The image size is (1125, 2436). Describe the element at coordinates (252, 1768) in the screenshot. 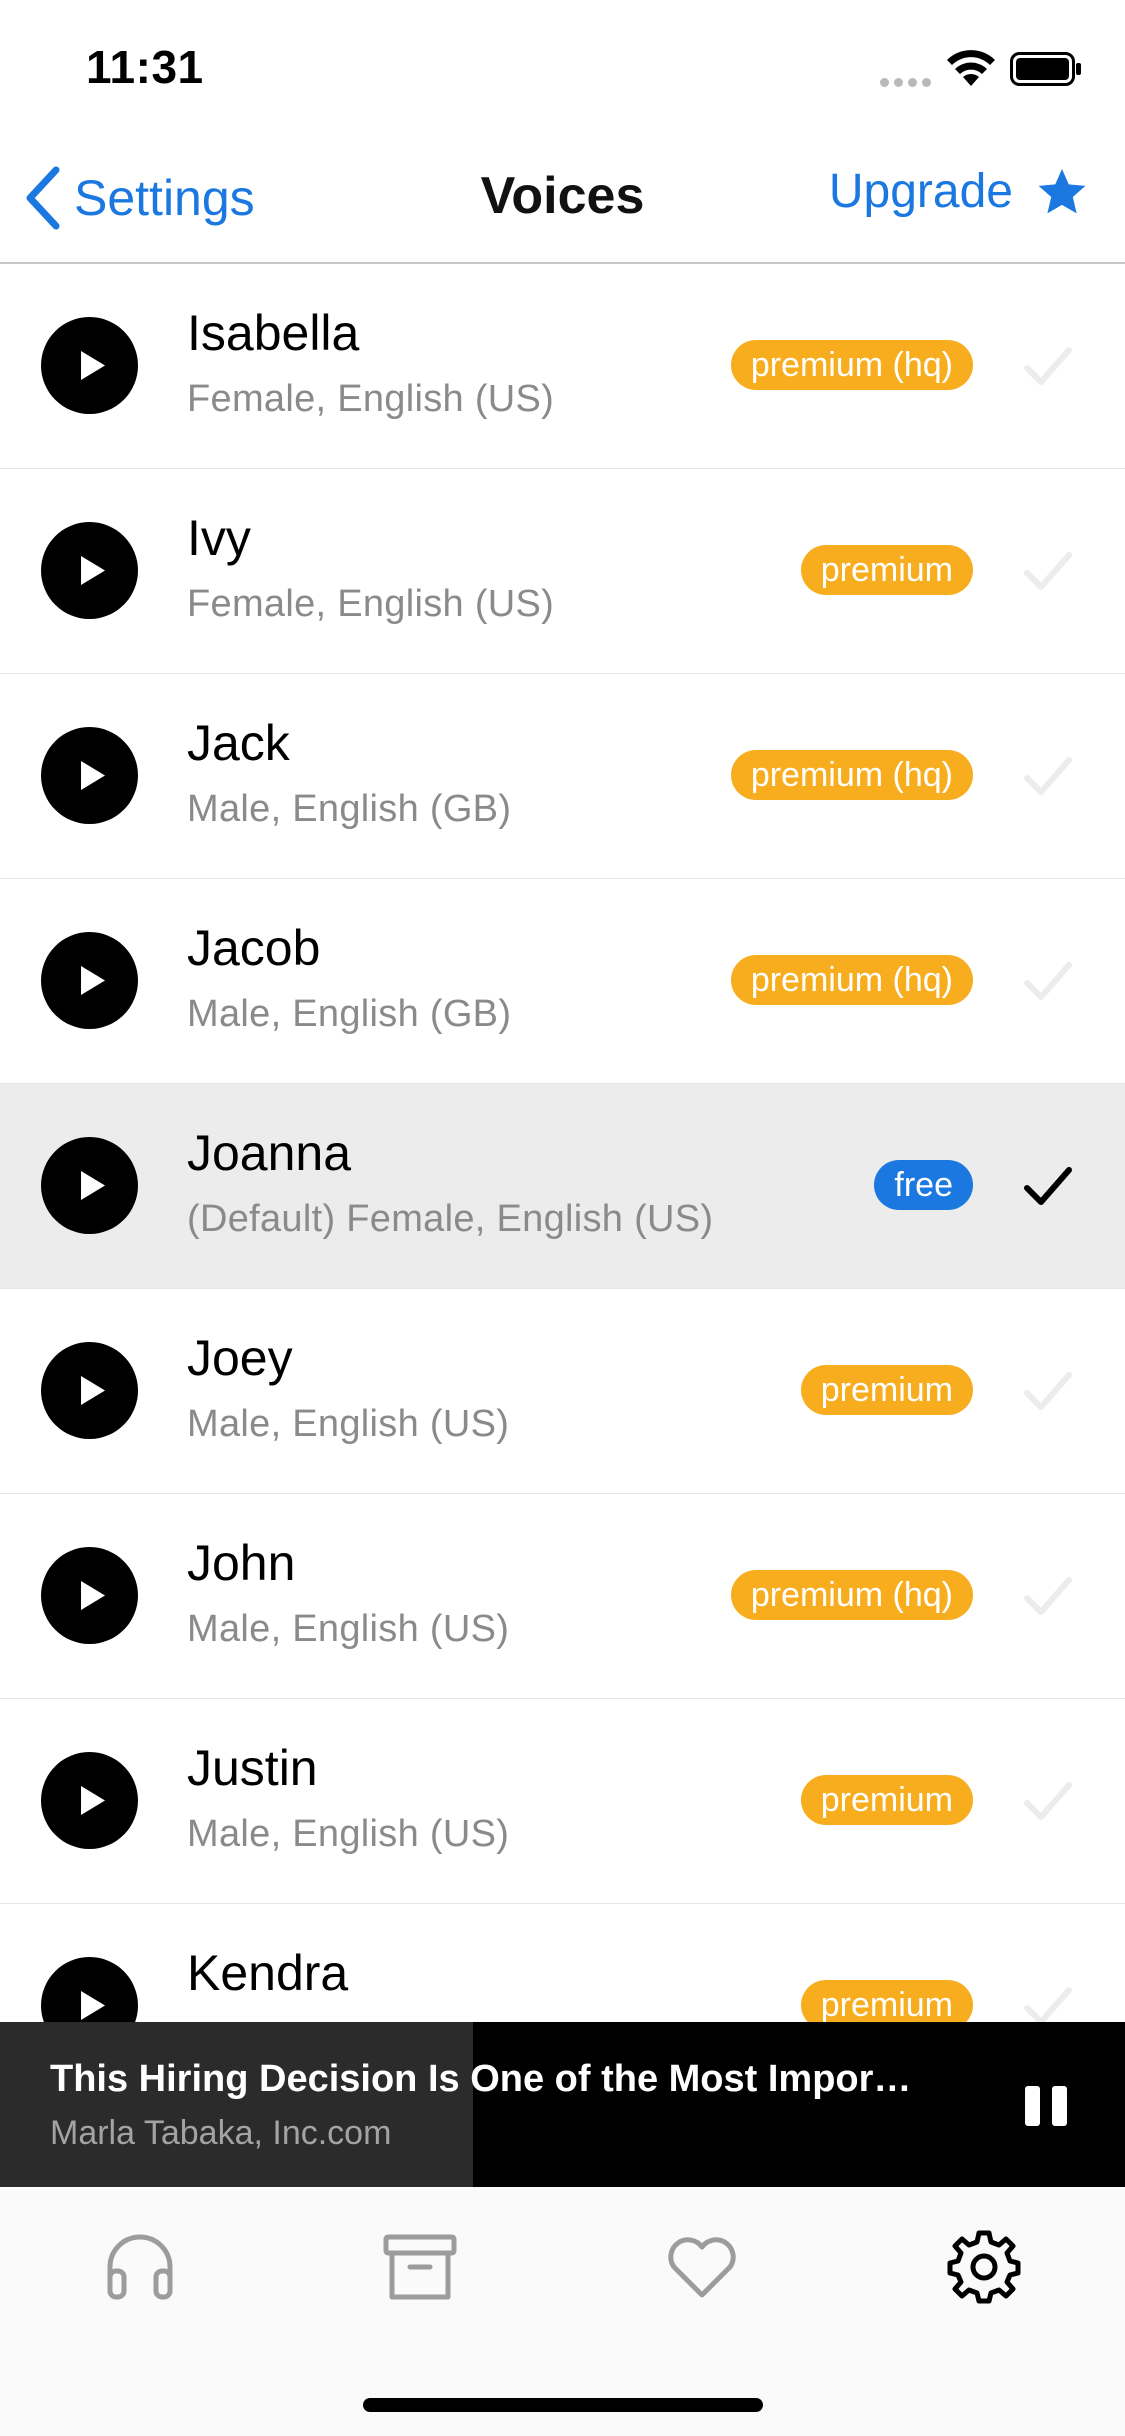

I see `voice-name: Justin` at that location.